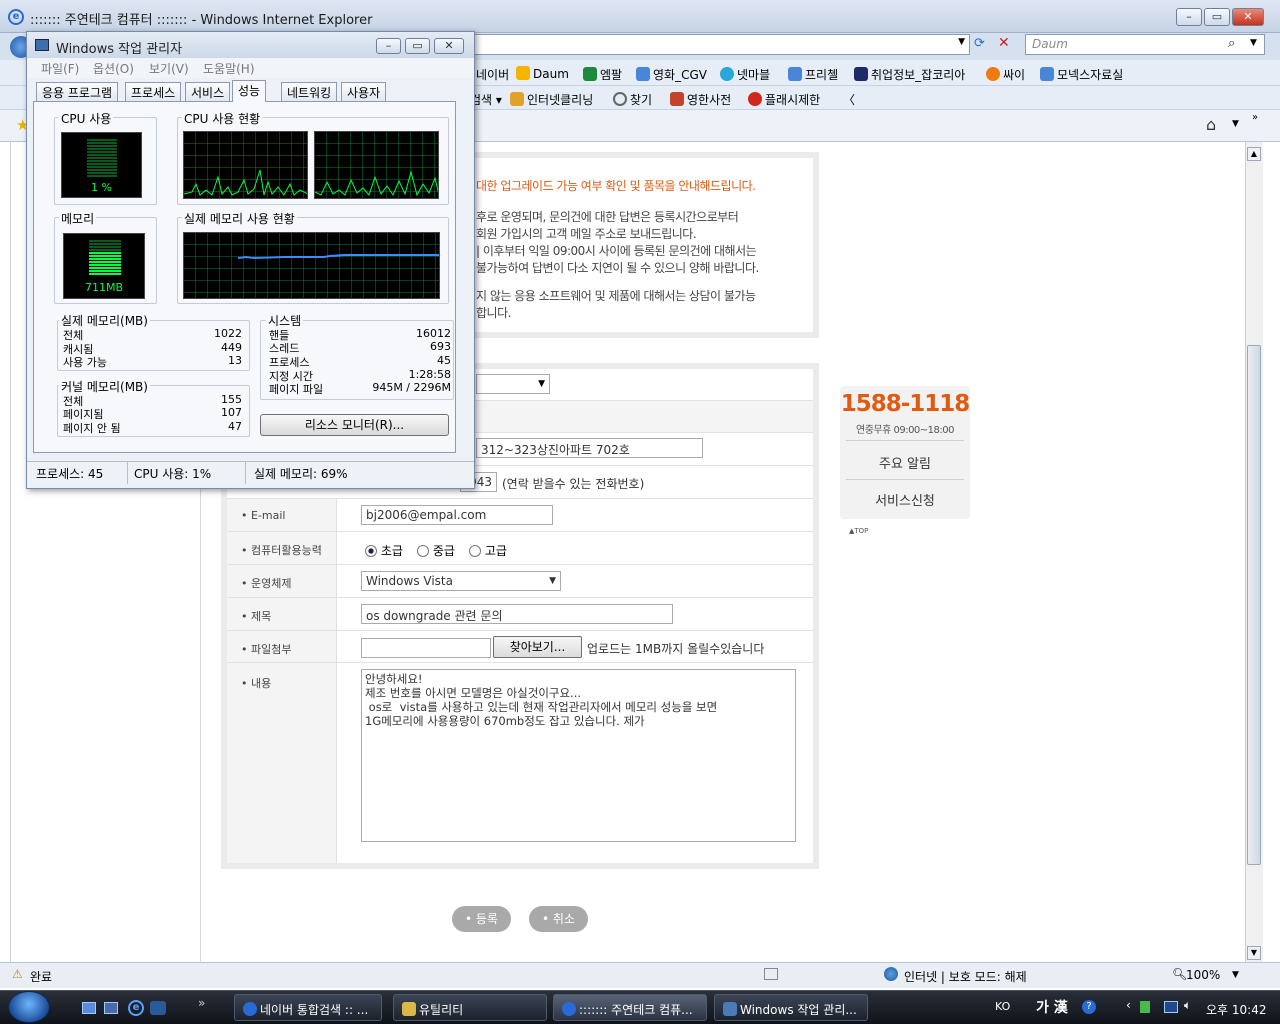 This screenshot has width=1280, height=1024. I want to click on email-input: bj2006@empal.com, so click(457, 515).